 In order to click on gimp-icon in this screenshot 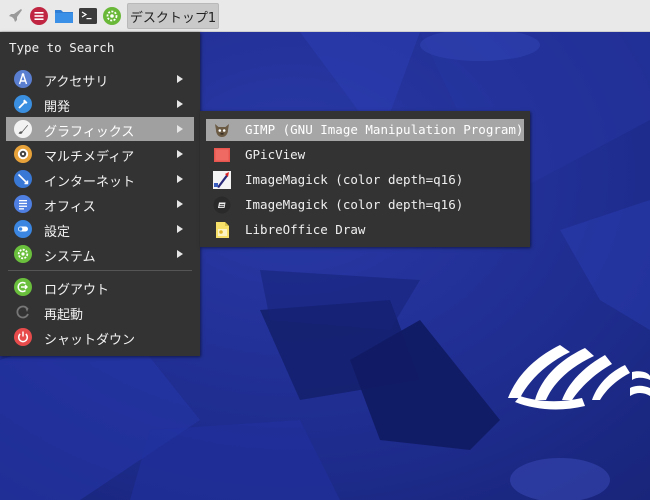, I will do `click(222, 130)`.